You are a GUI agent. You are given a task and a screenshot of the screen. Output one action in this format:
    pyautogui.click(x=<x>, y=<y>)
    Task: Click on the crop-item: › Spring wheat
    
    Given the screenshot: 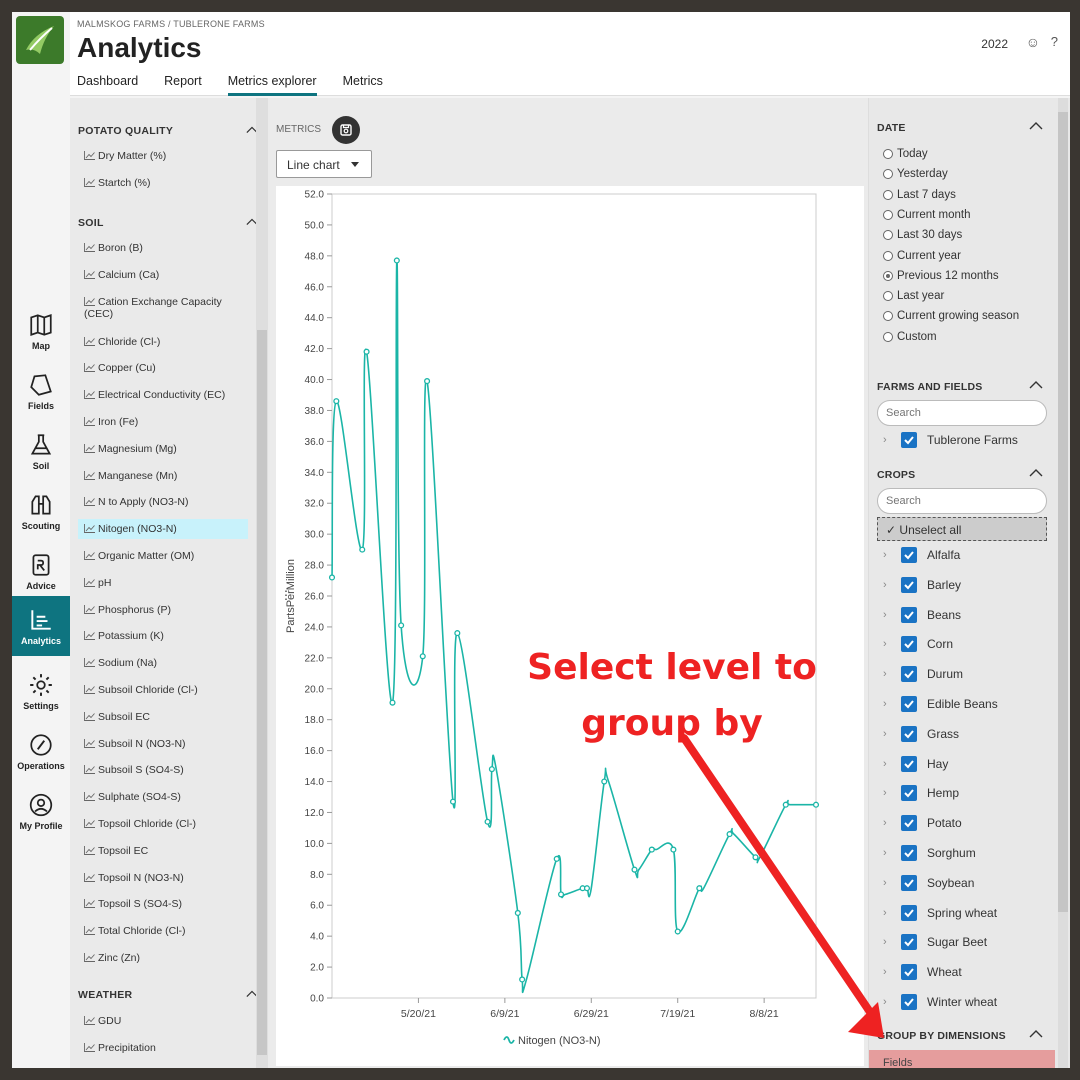 What is the action you would take?
    pyautogui.click(x=940, y=912)
    